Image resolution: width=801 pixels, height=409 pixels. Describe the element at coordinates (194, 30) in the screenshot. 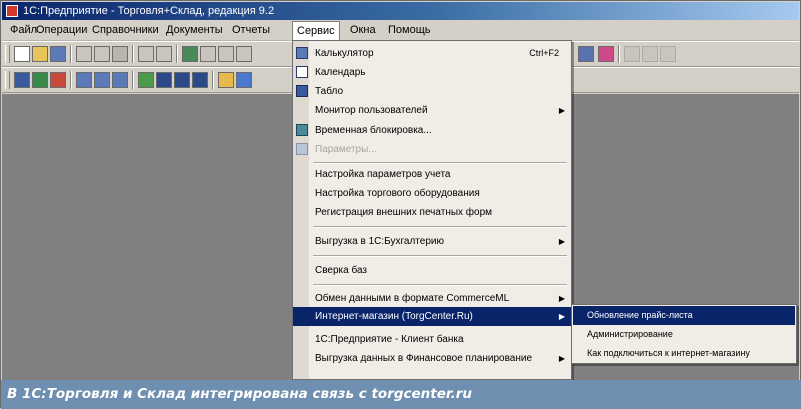

I see `menu-documents: Документы` at that location.